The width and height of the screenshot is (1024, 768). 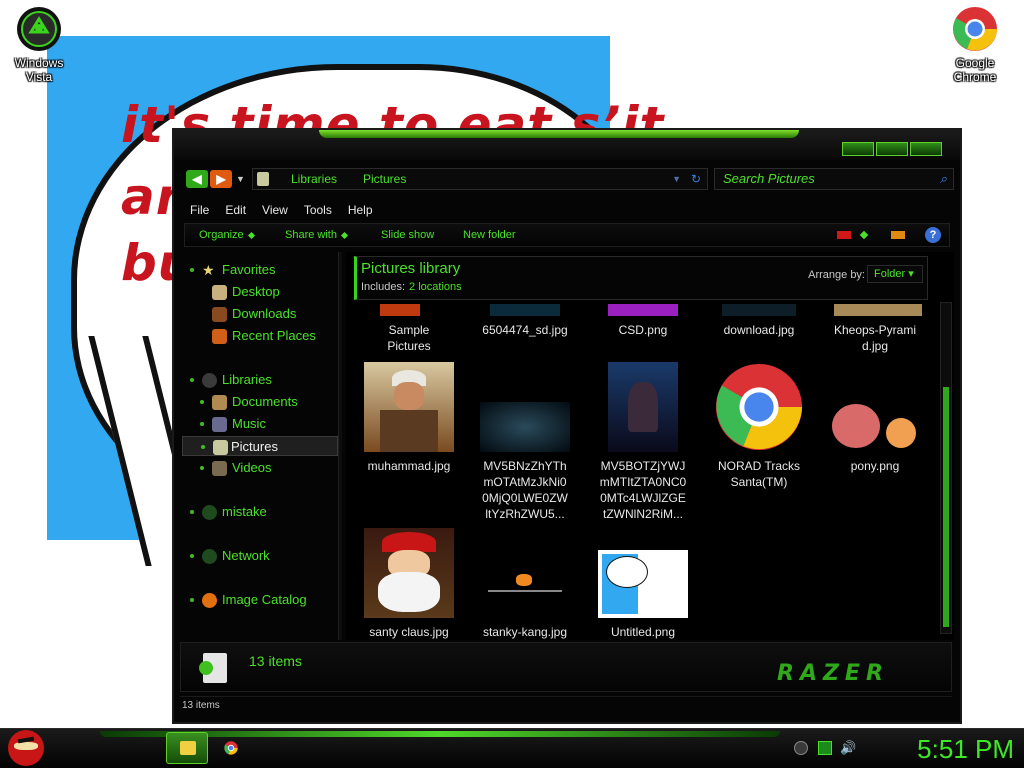 I want to click on downloads-icon, so click(x=219, y=314).